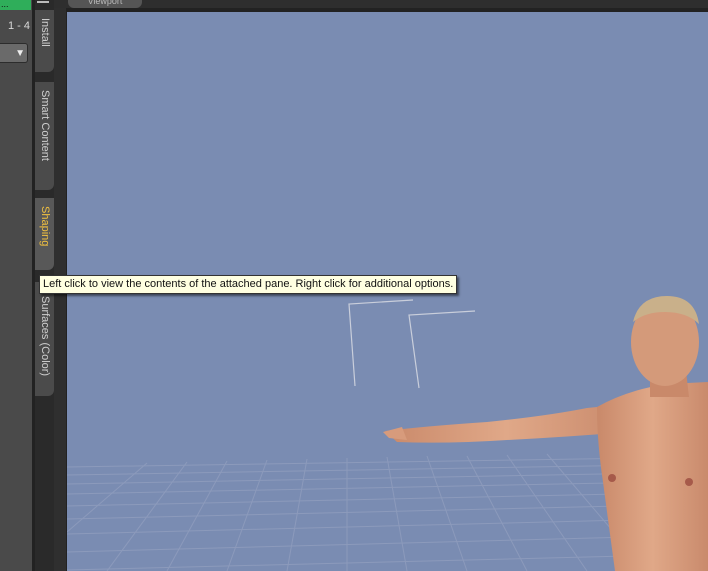 The image size is (708, 571). Describe the element at coordinates (105, 4) in the screenshot. I see `tab-viewport: Viewport` at that location.